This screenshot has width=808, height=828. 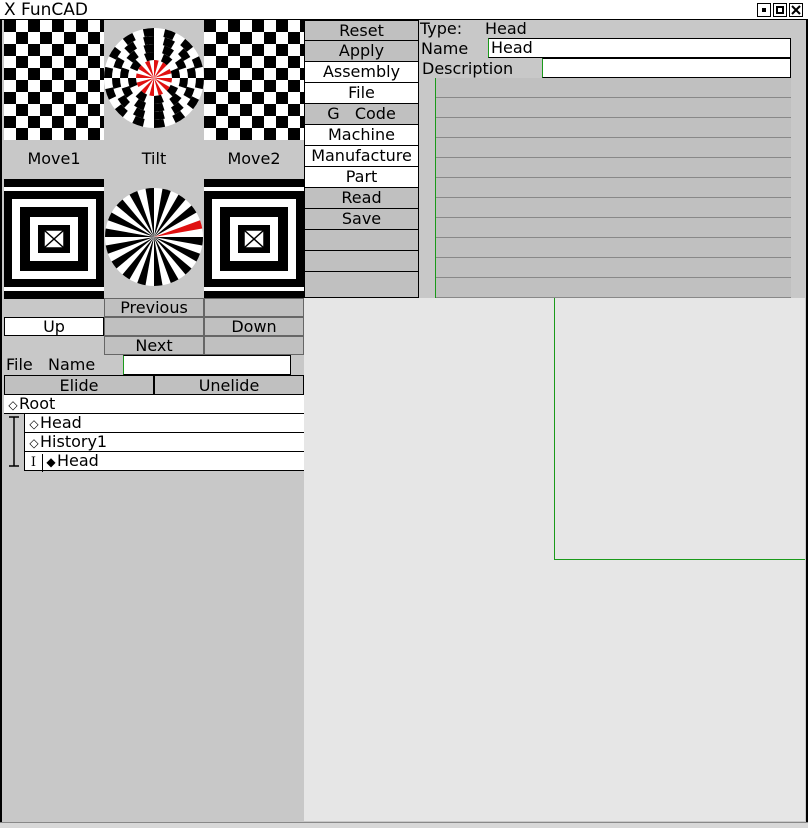 I want to click on name-field: Head, so click(x=639, y=48).